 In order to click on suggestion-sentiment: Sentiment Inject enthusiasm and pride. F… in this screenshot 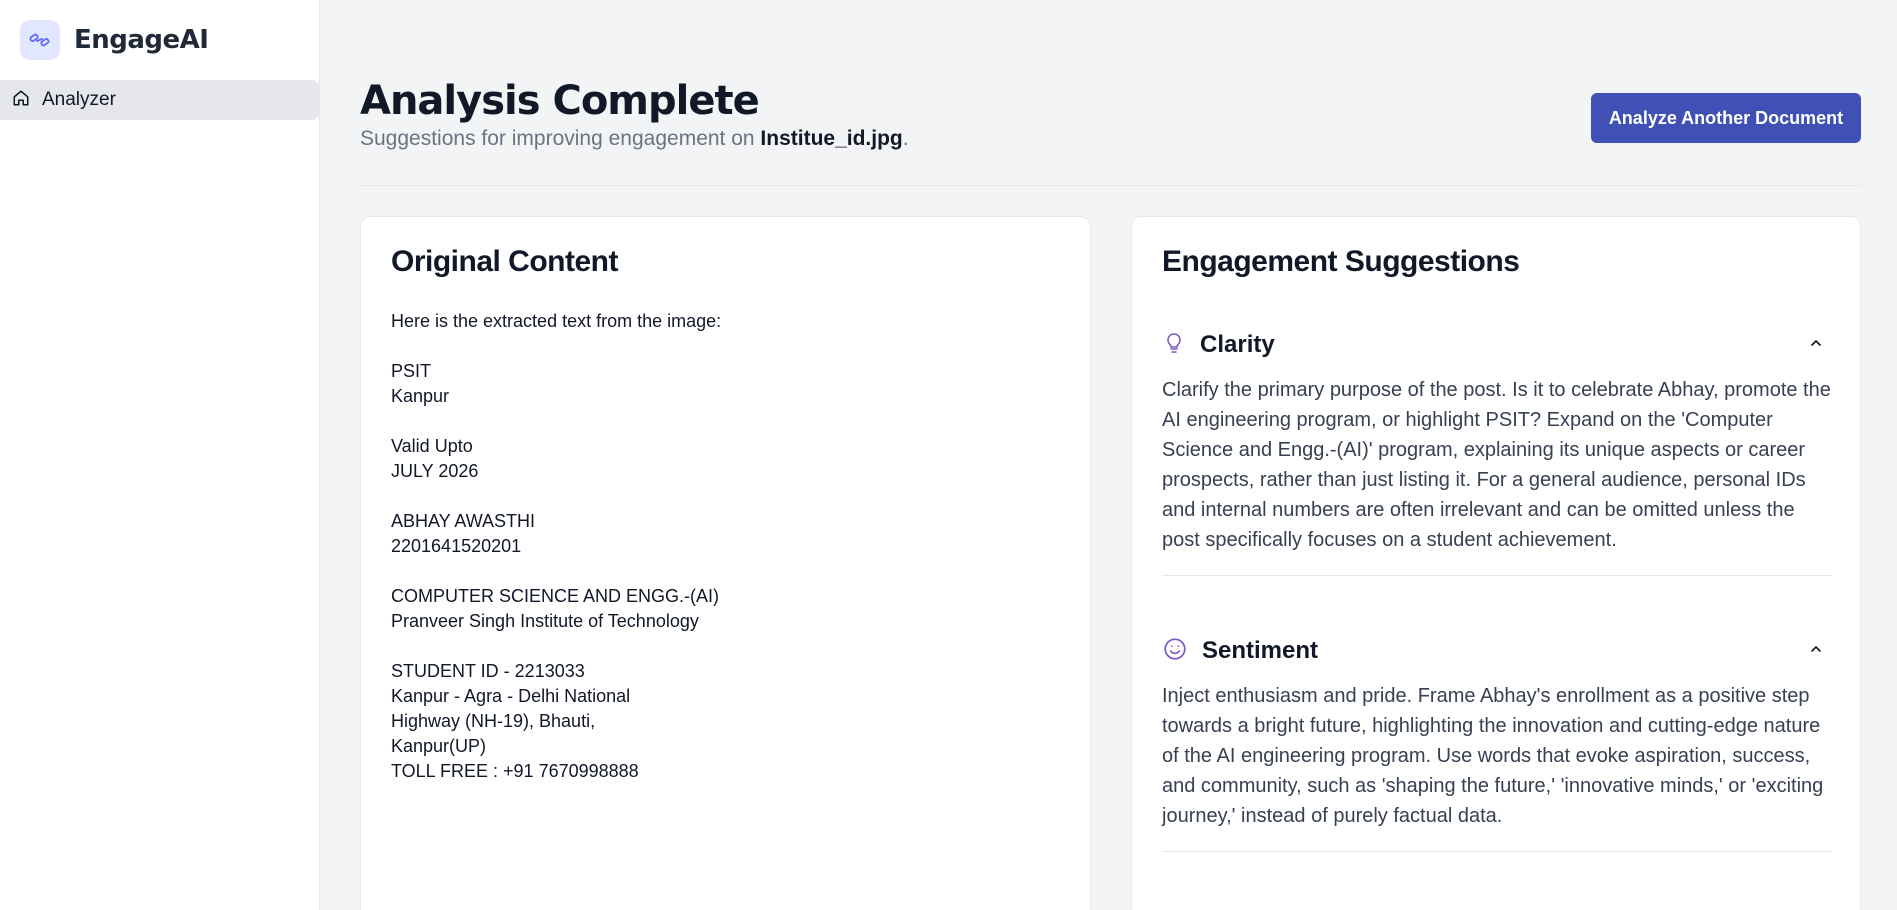, I will do `click(1497, 741)`.